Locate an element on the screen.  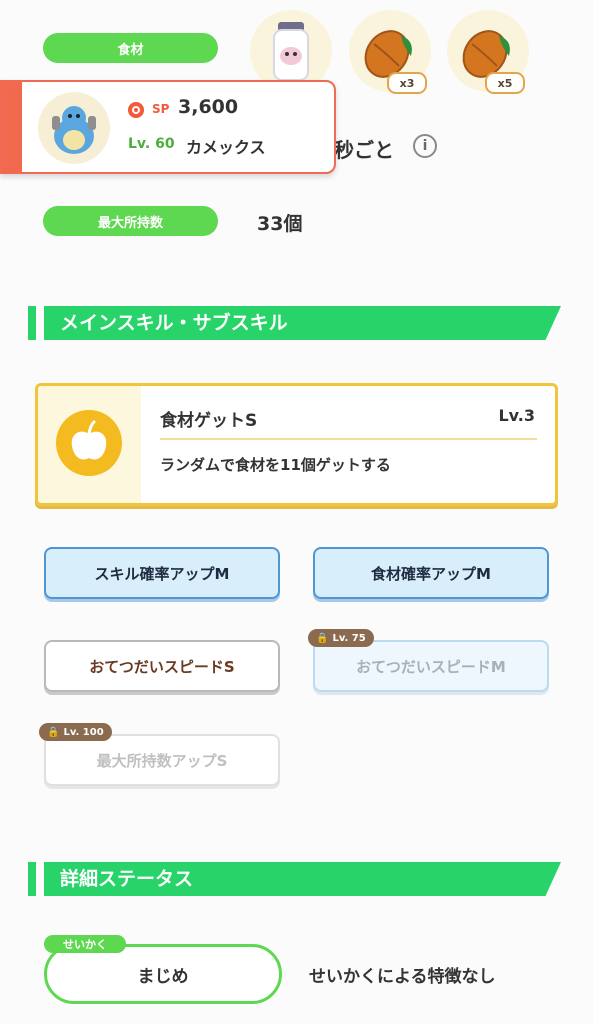
max-carry-value: 33個 is located at coordinates (280, 224).